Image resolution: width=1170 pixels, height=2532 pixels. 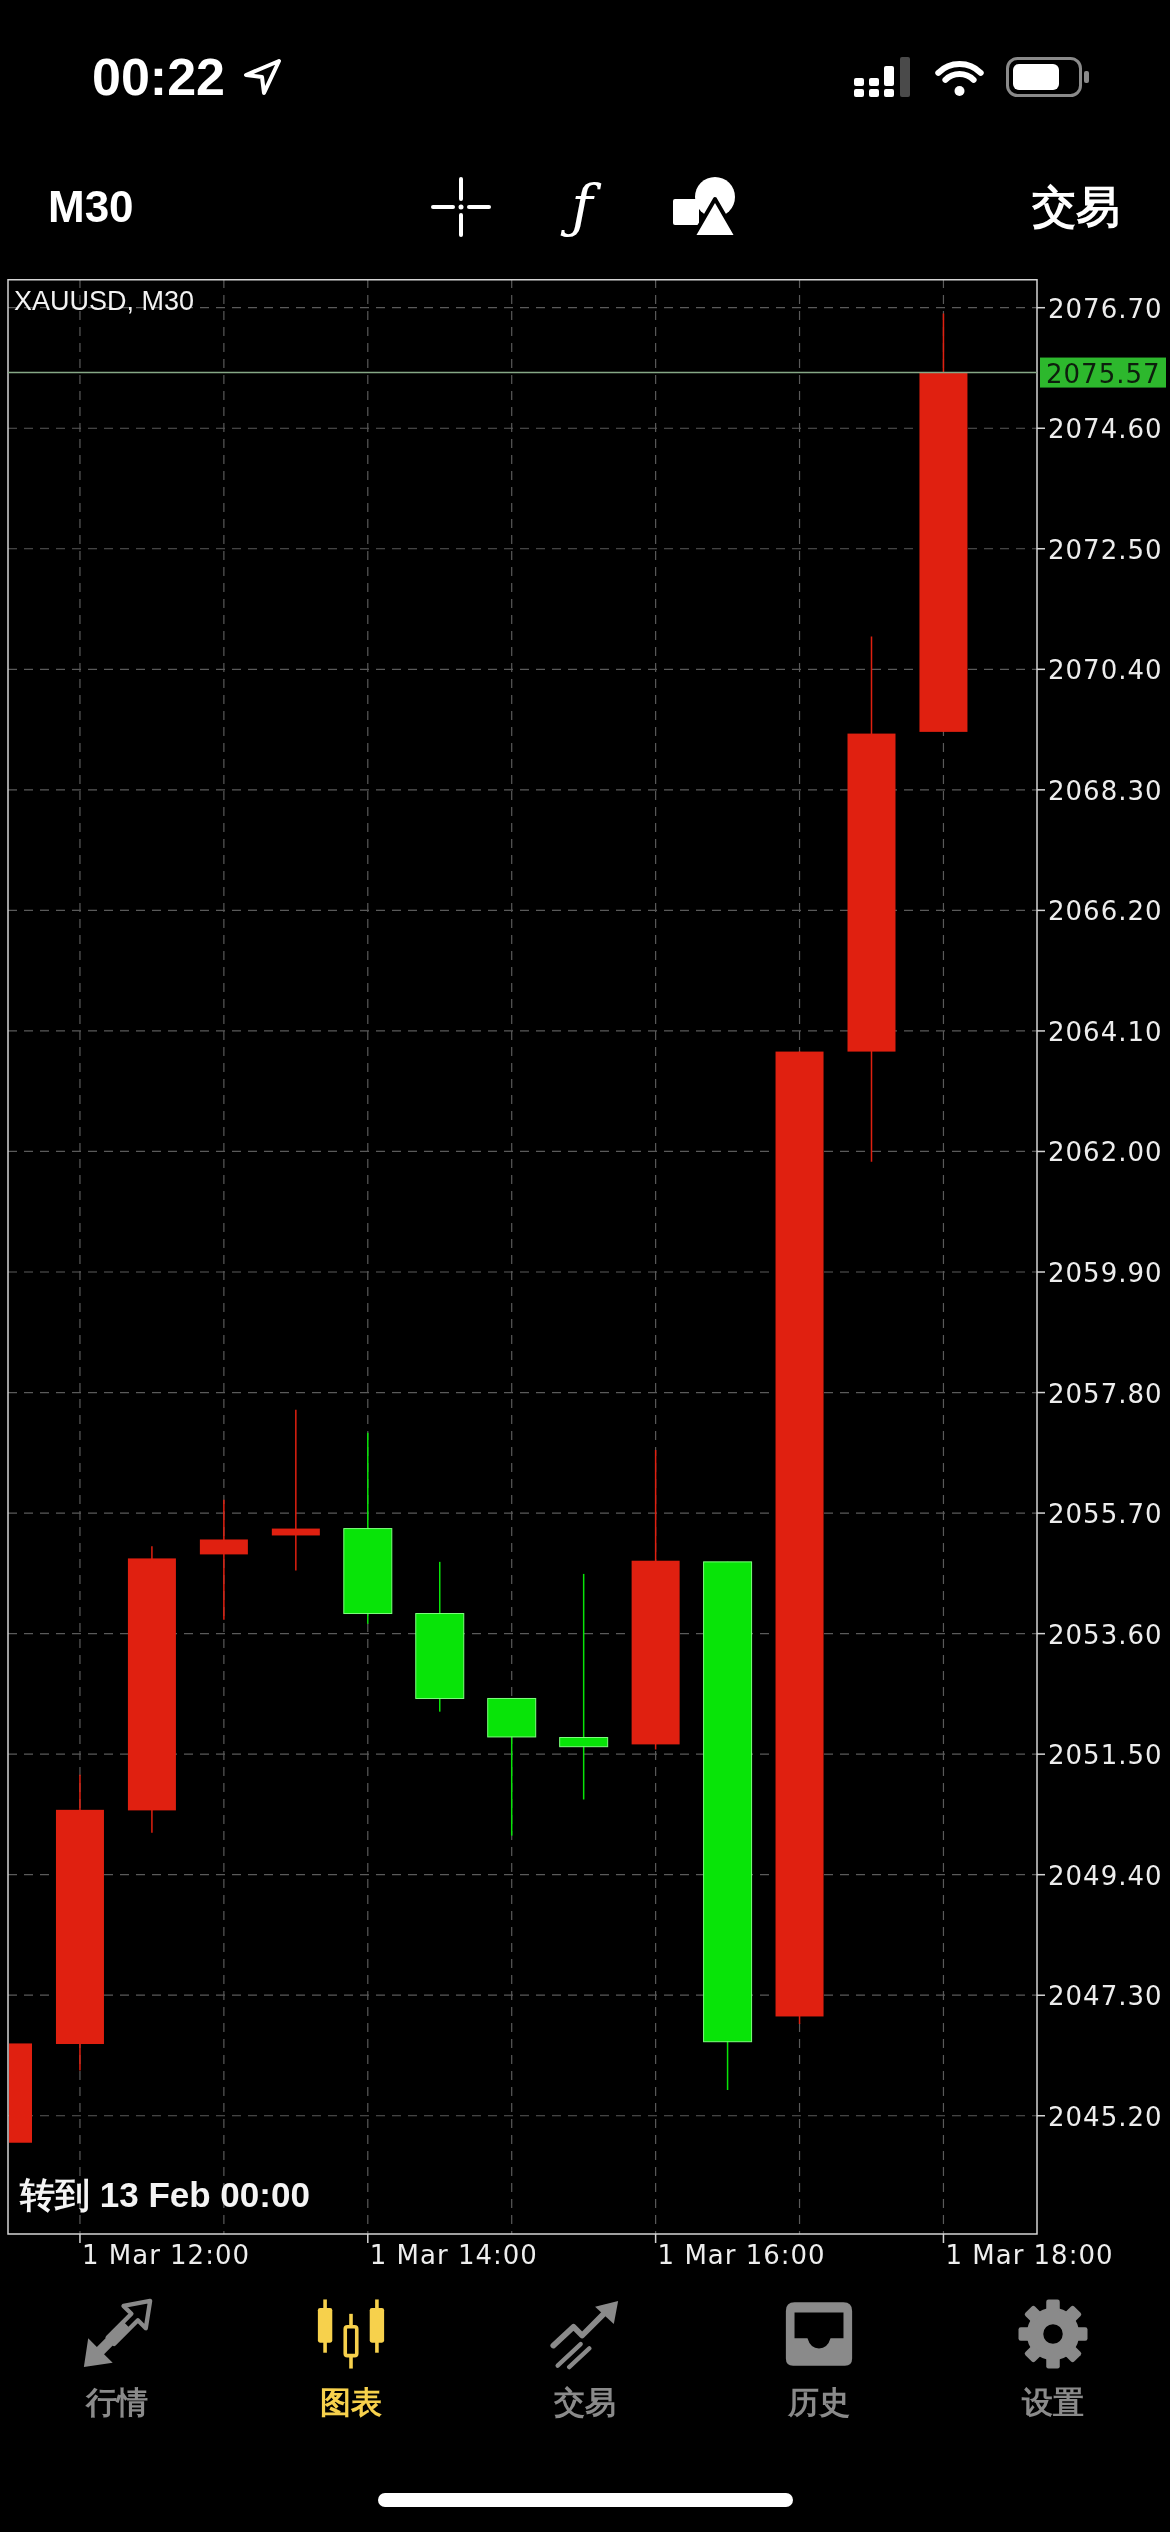 What do you see at coordinates (741, 2255) in the screenshot?
I see `time-axis-label: 1 Mar 16:00` at bounding box center [741, 2255].